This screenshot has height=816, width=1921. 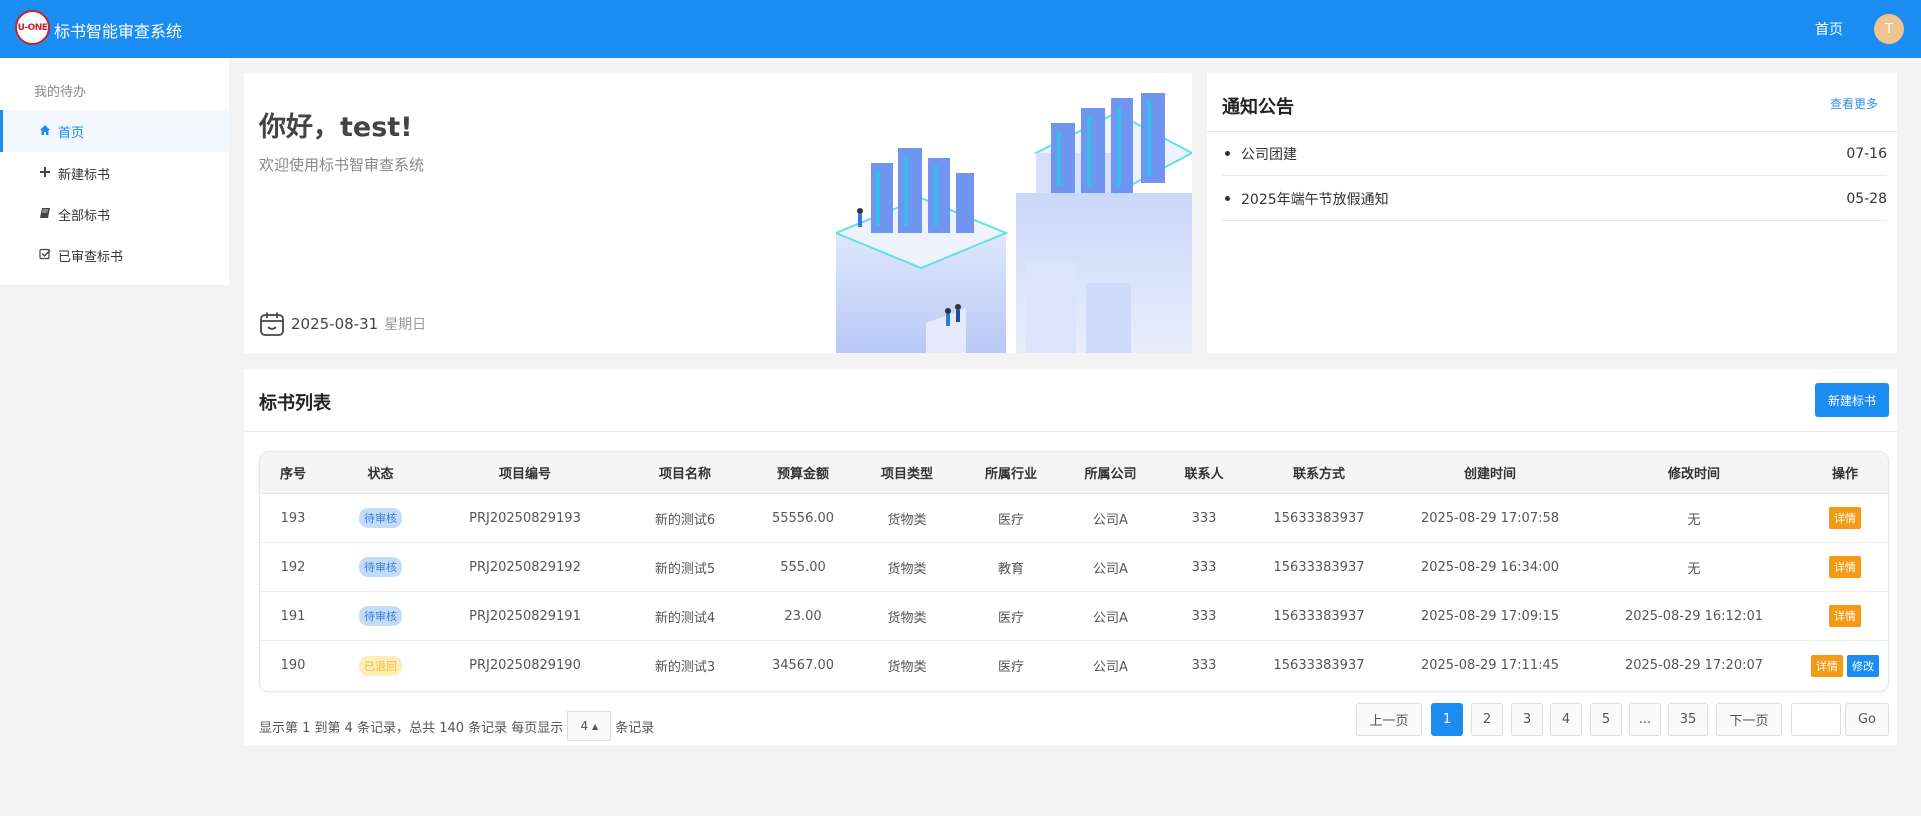 I want to click on column-header: 状态, so click(x=380, y=474).